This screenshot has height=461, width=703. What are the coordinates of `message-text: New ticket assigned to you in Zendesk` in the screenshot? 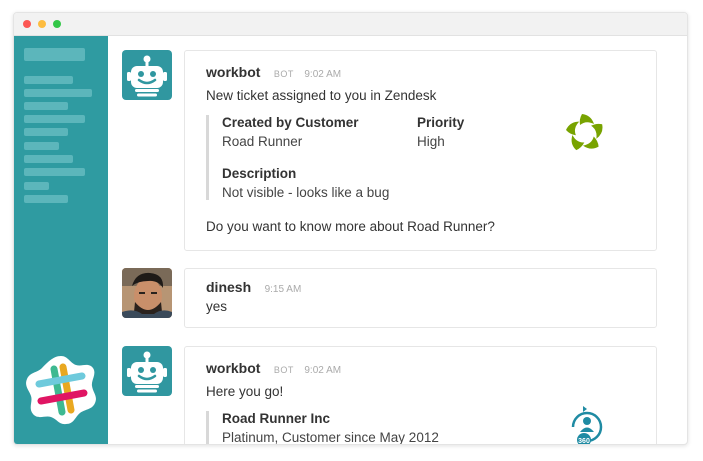 It's located at (321, 95).